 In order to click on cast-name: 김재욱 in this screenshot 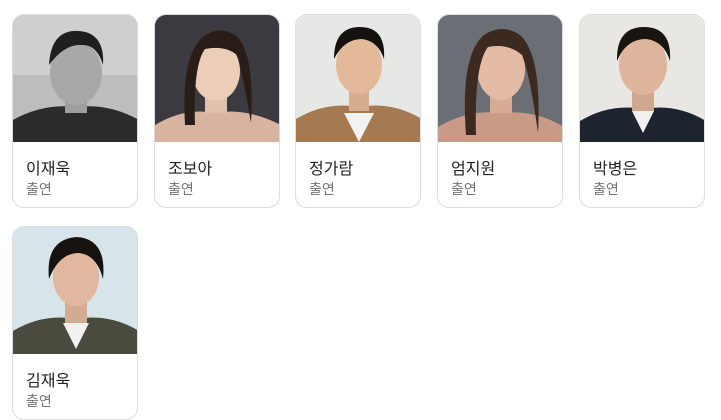, I will do `click(48, 380)`.